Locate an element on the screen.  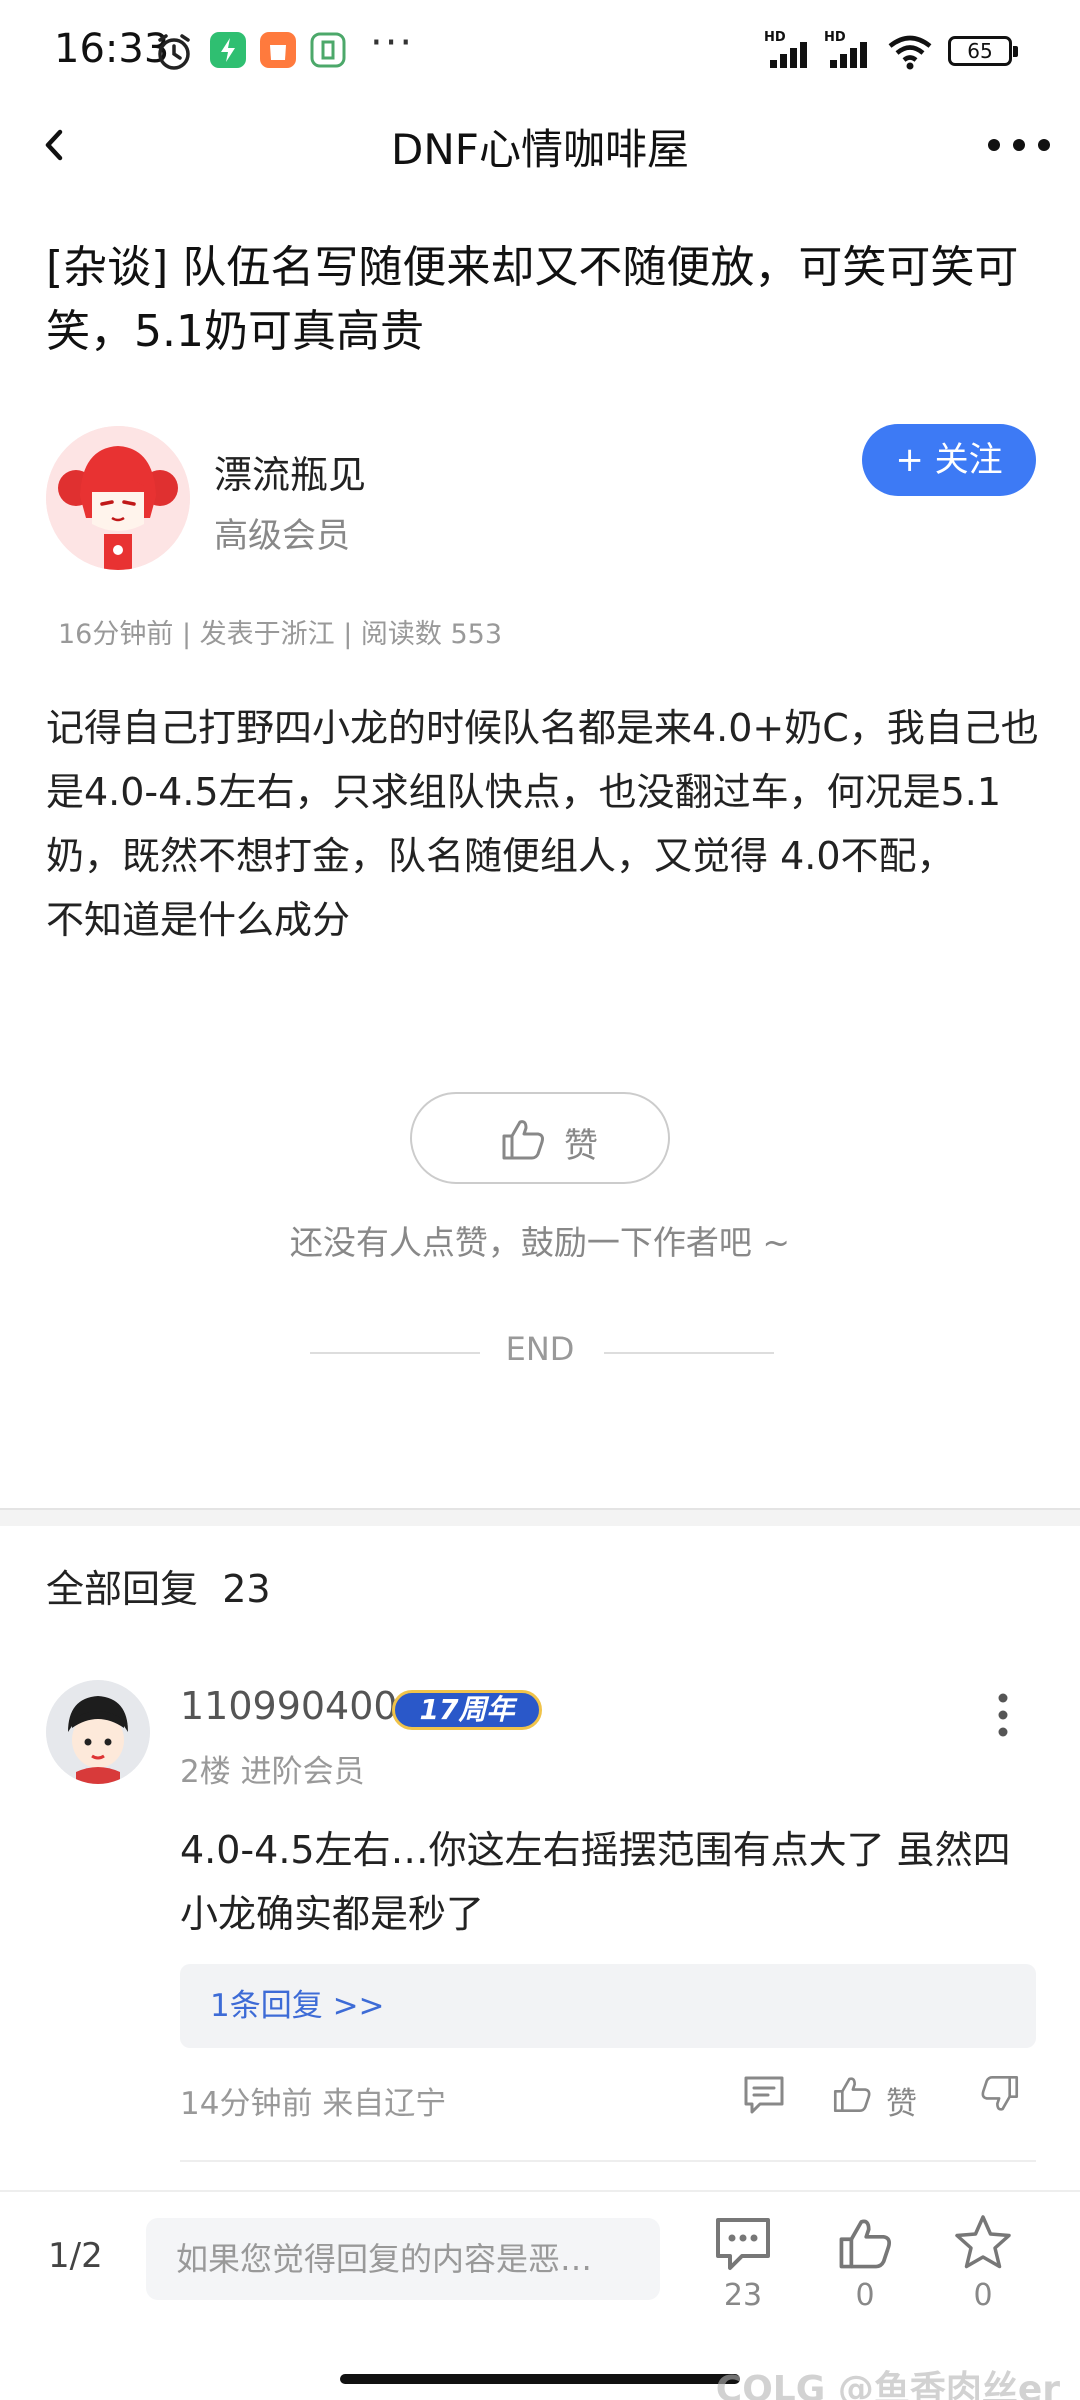
reply-avatar is located at coordinates (98, 1732).